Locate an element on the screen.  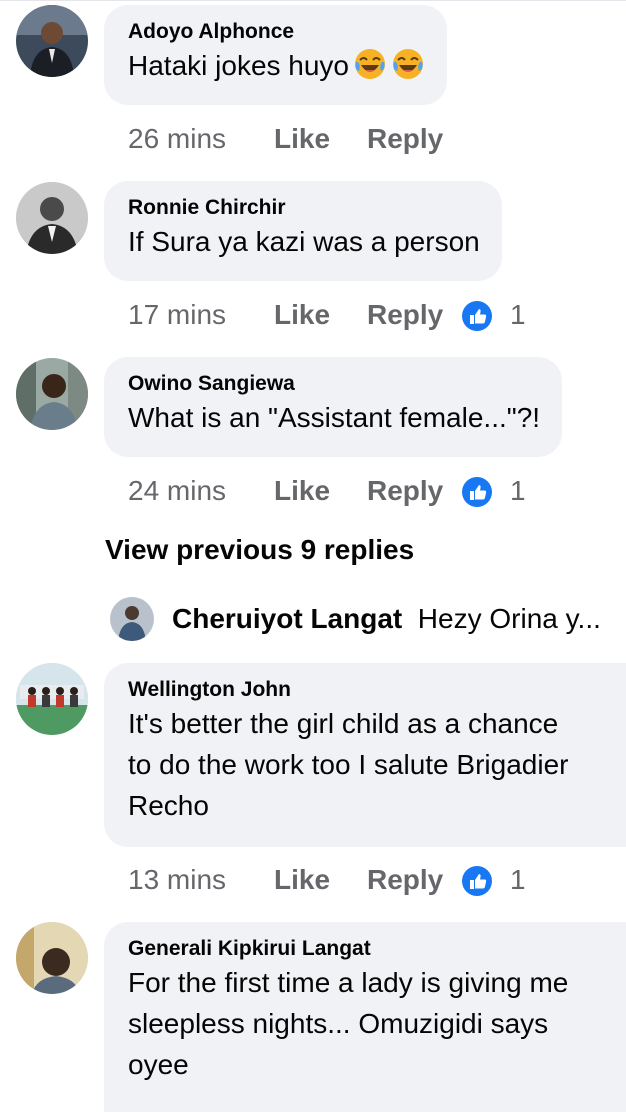
comment-text: Hataki jokes huyo is located at coordinates (276, 65).